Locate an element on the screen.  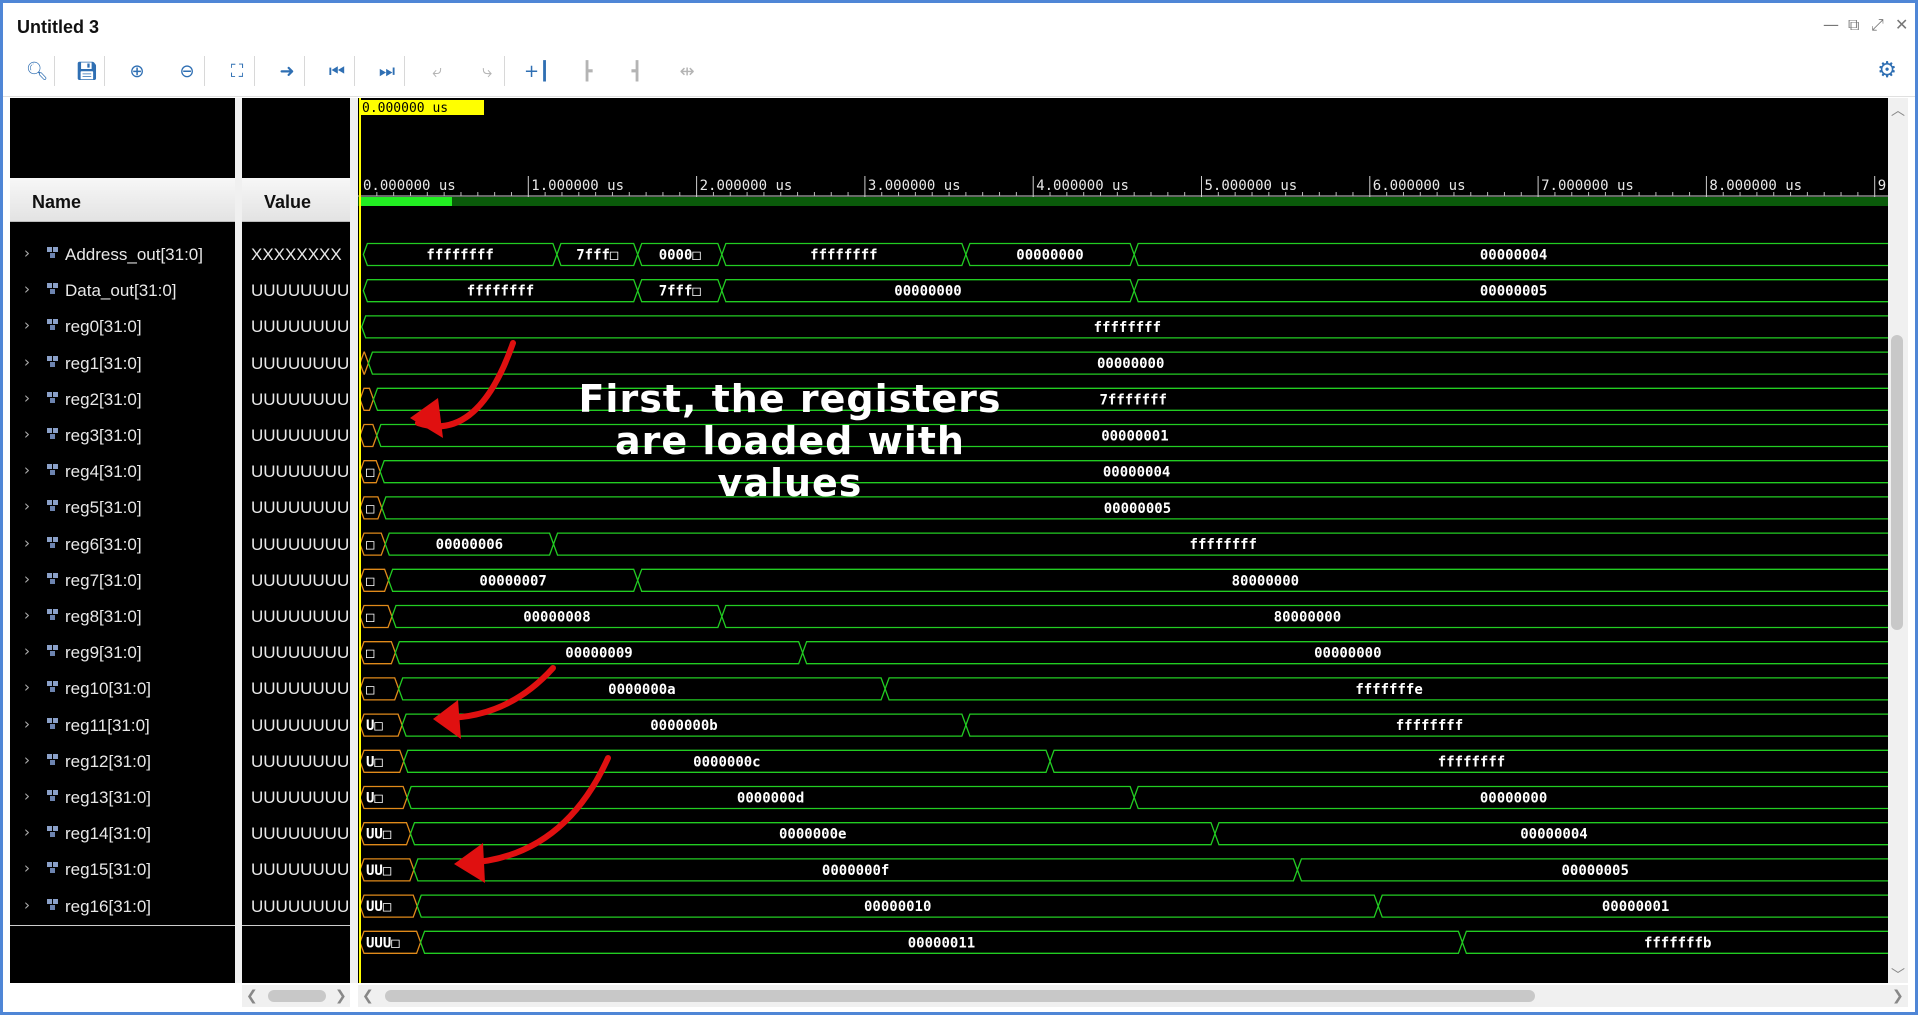
signal-row: › reg10[31:0] is located at coordinates (122, 689).